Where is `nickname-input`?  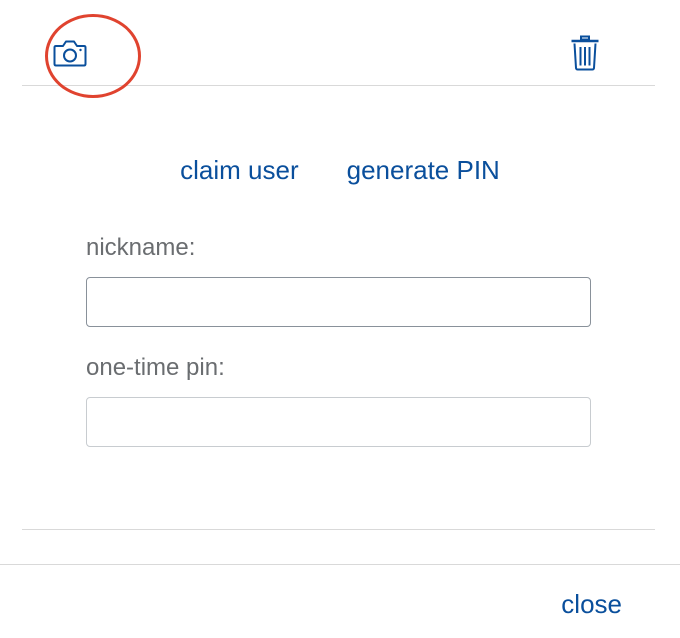
nickname-input is located at coordinates (338, 302).